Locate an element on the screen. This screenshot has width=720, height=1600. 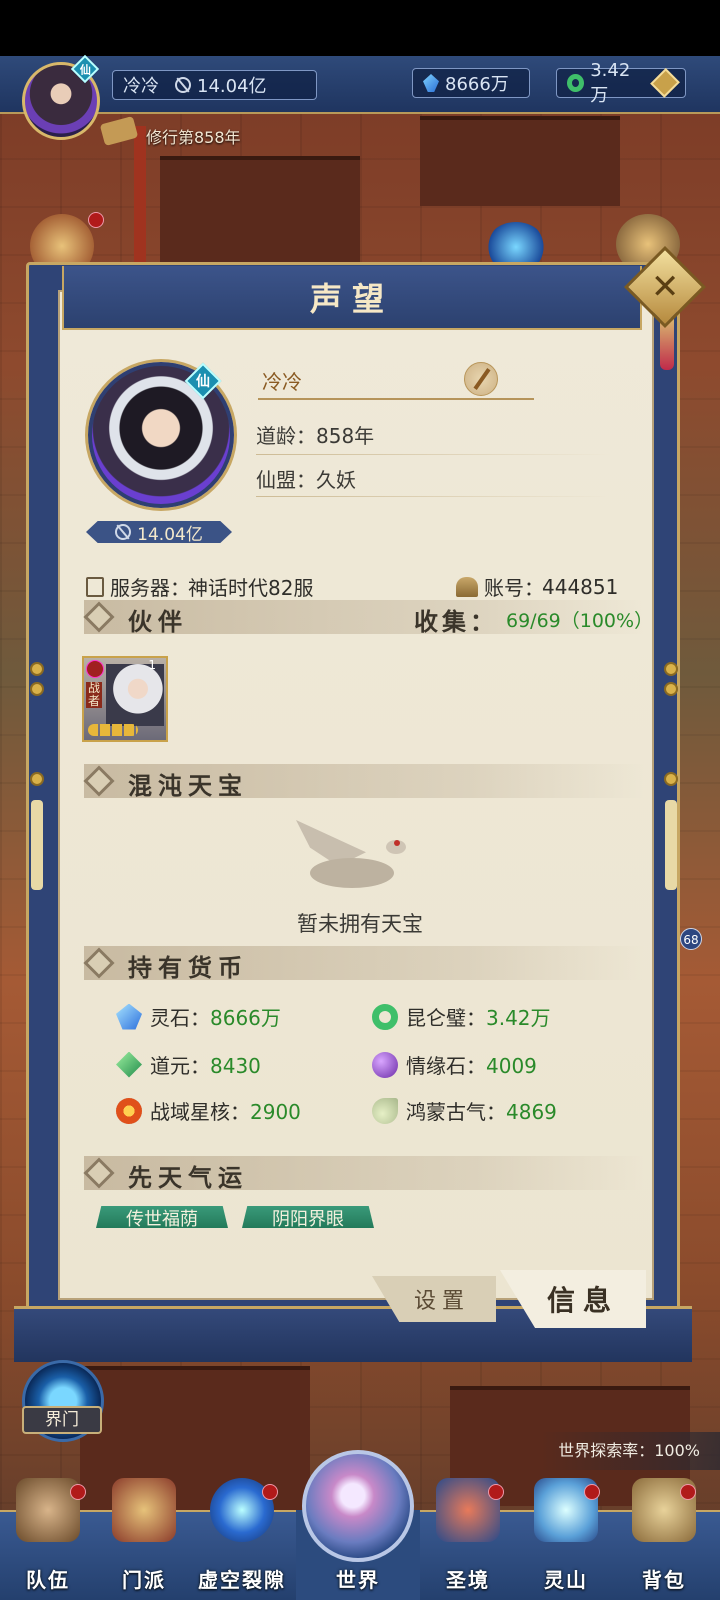
jade-value: 3.42万 is located at coordinates (610, 82).